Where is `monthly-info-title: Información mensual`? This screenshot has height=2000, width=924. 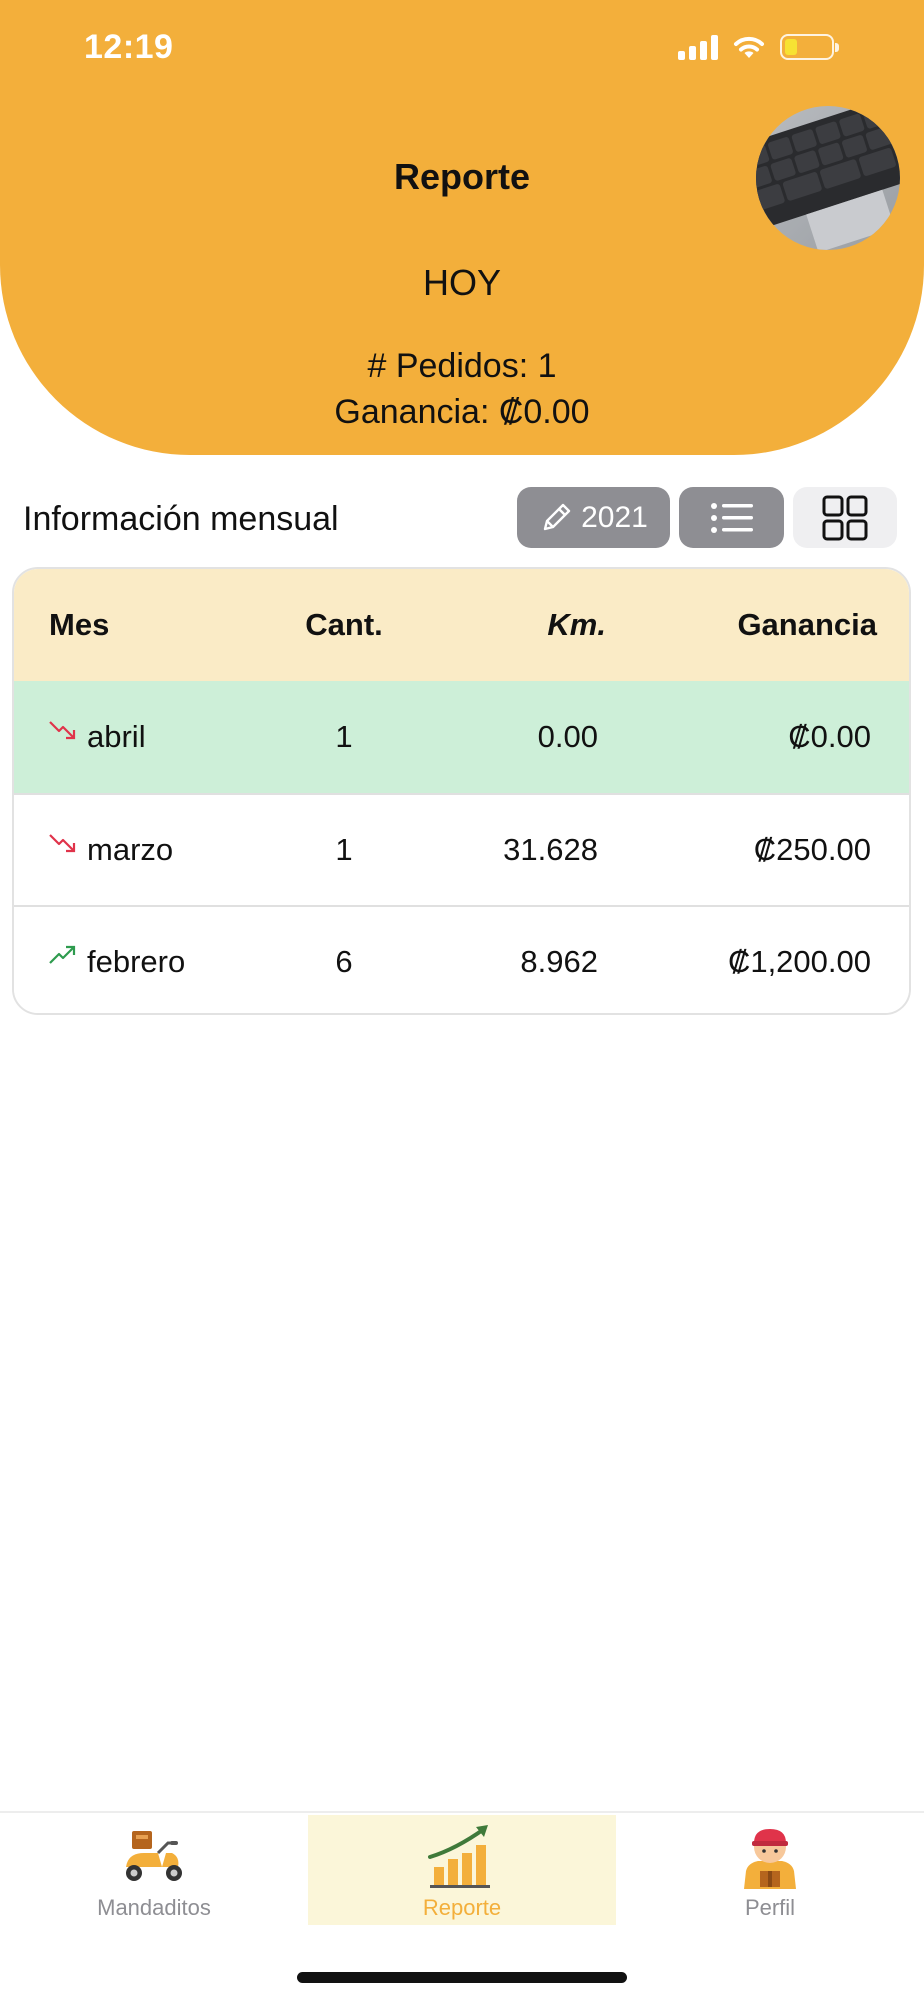 monthly-info-title: Información mensual is located at coordinates (181, 519).